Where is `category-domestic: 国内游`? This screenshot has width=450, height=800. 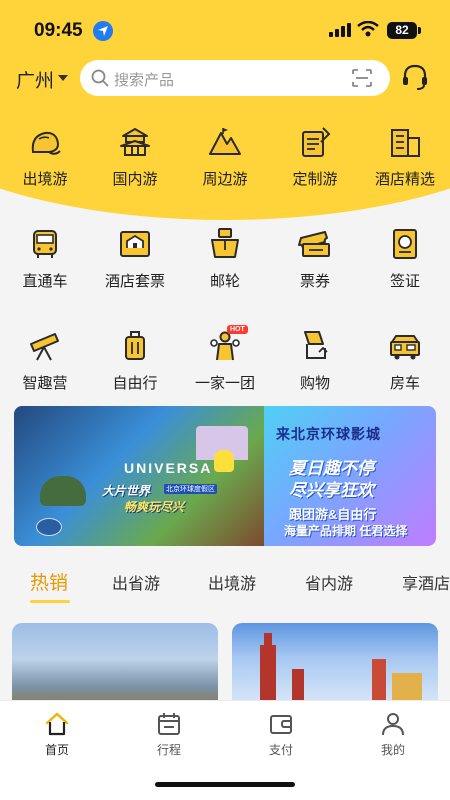
category-domestic: 国内游 is located at coordinates (135, 164).